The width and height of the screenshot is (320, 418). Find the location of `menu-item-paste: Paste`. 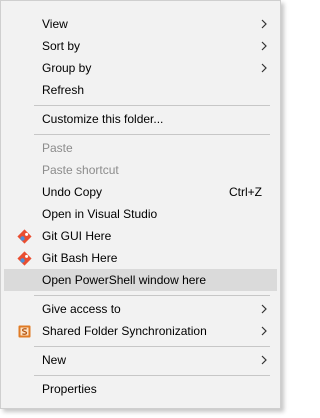

menu-item-paste: Paste is located at coordinates (140, 148).